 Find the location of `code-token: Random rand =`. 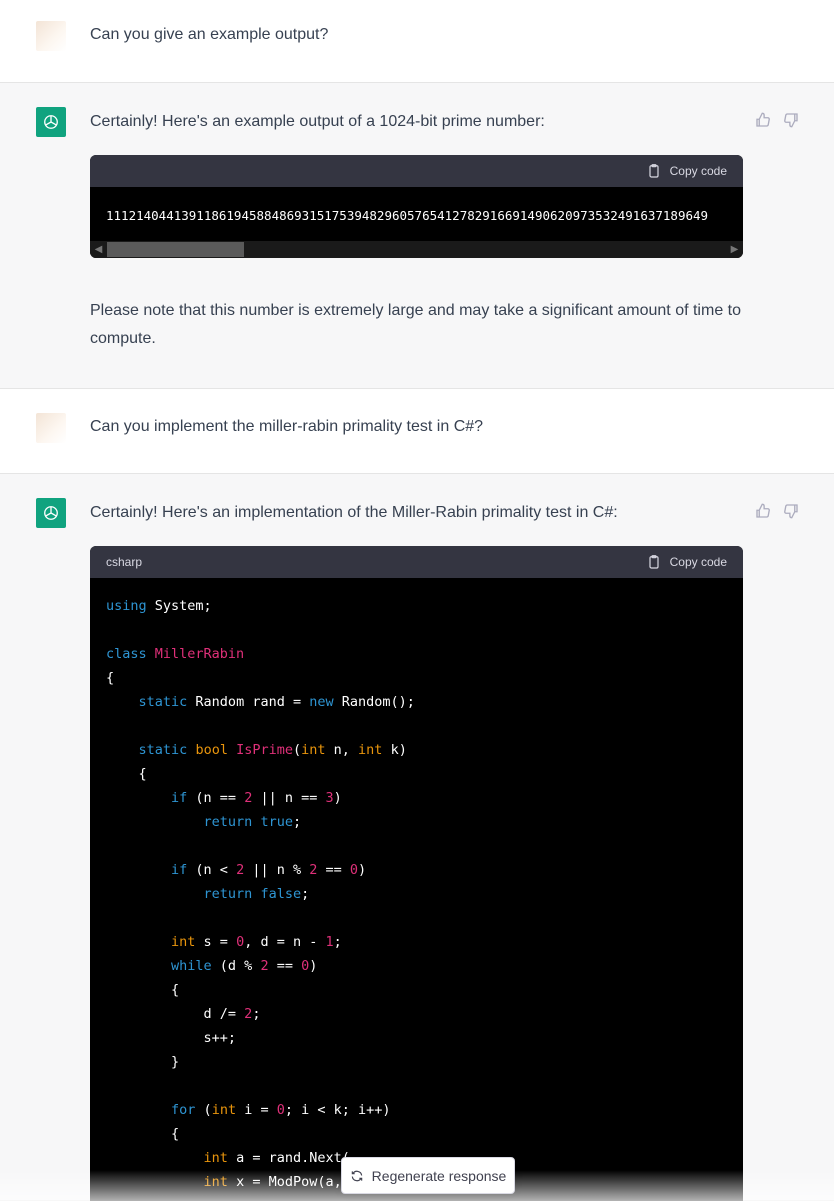

code-token: Random rand = is located at coordinates (248, 702).